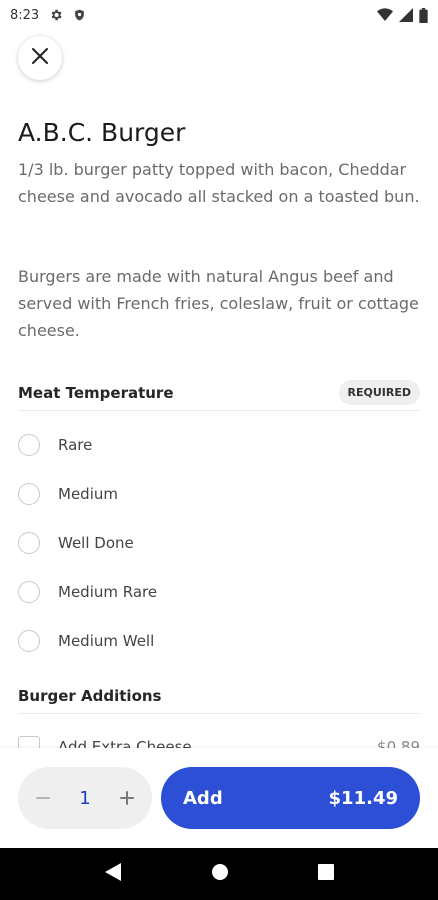 The height and width of the screenshot is (900, 438). Describe the element at coordinates (423, 15) in the screenshot. I see `battery-icon` at that location.